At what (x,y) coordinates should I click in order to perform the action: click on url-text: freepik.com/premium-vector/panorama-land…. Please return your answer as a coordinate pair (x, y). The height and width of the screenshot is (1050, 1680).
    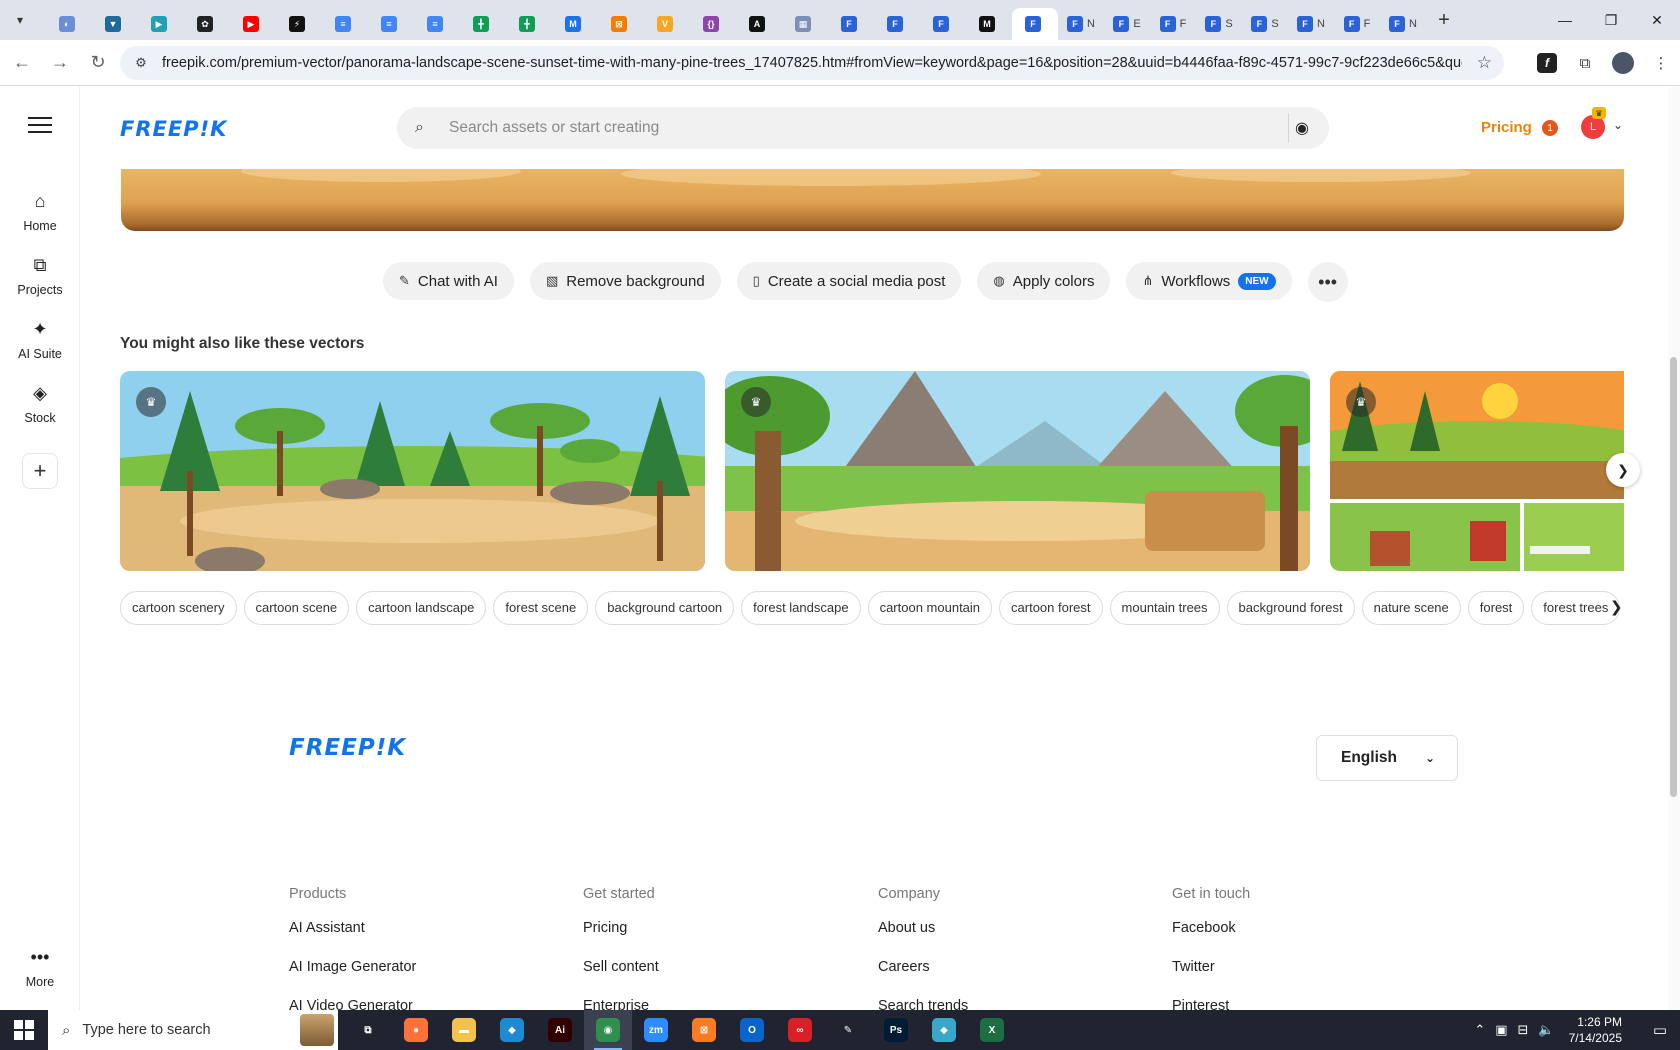
    Looking at the image, I should click on (812, 63).